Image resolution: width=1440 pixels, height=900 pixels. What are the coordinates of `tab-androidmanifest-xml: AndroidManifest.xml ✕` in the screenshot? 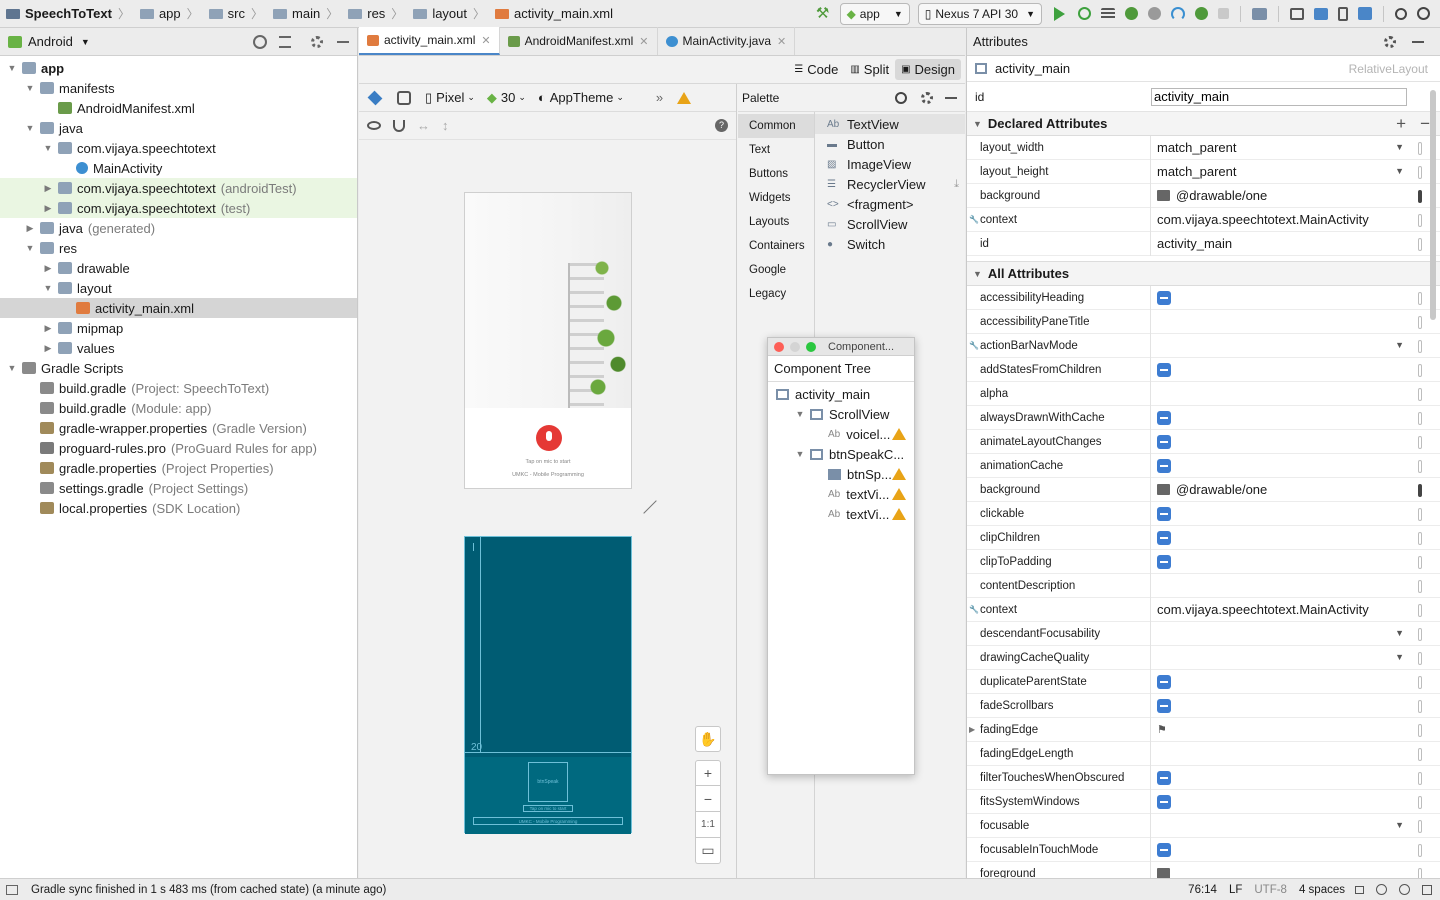 It's located at (579, 41).